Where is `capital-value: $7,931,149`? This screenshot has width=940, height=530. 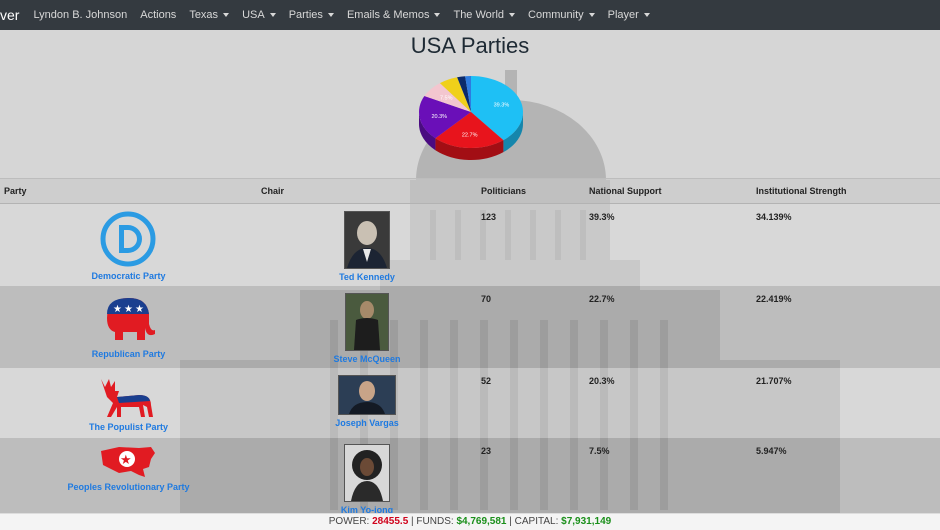
capital-value: $7,931,149 is located at coordinates (586, 521).